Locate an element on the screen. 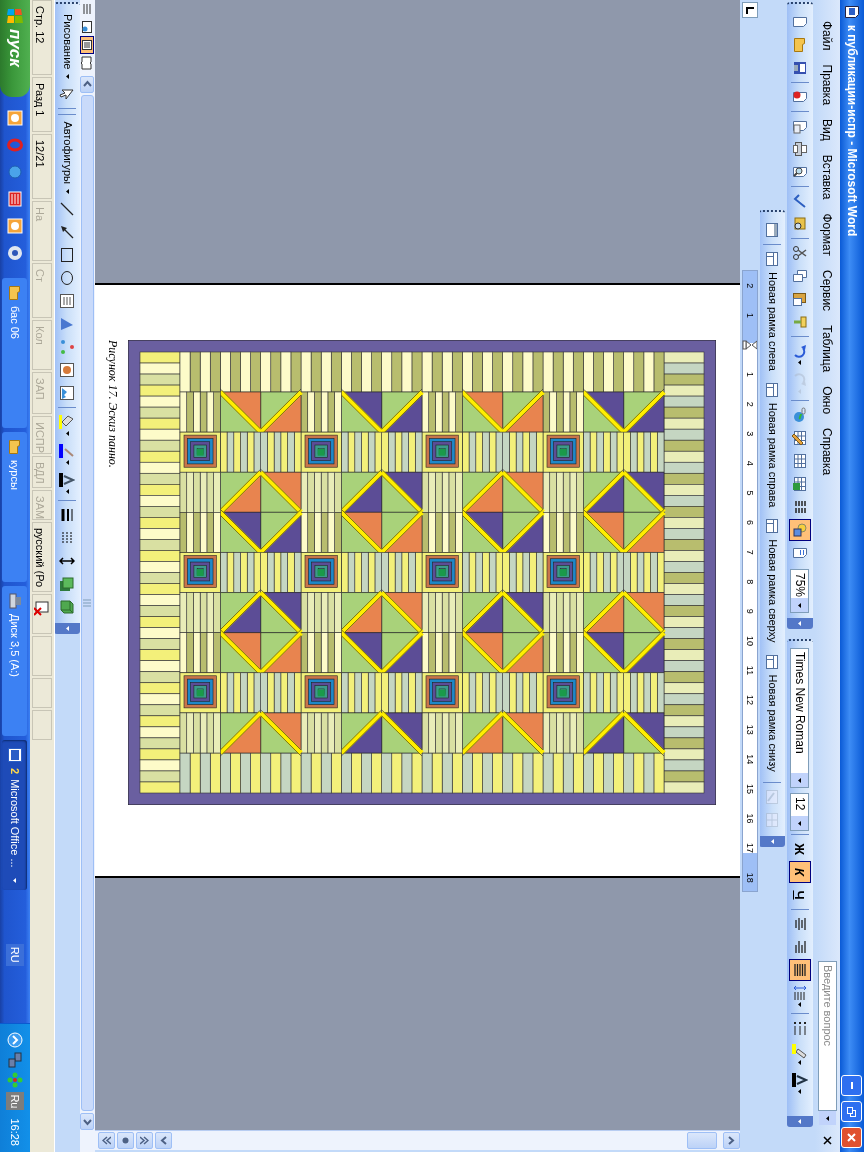  restore-button is located at coordinates (852, 1111).